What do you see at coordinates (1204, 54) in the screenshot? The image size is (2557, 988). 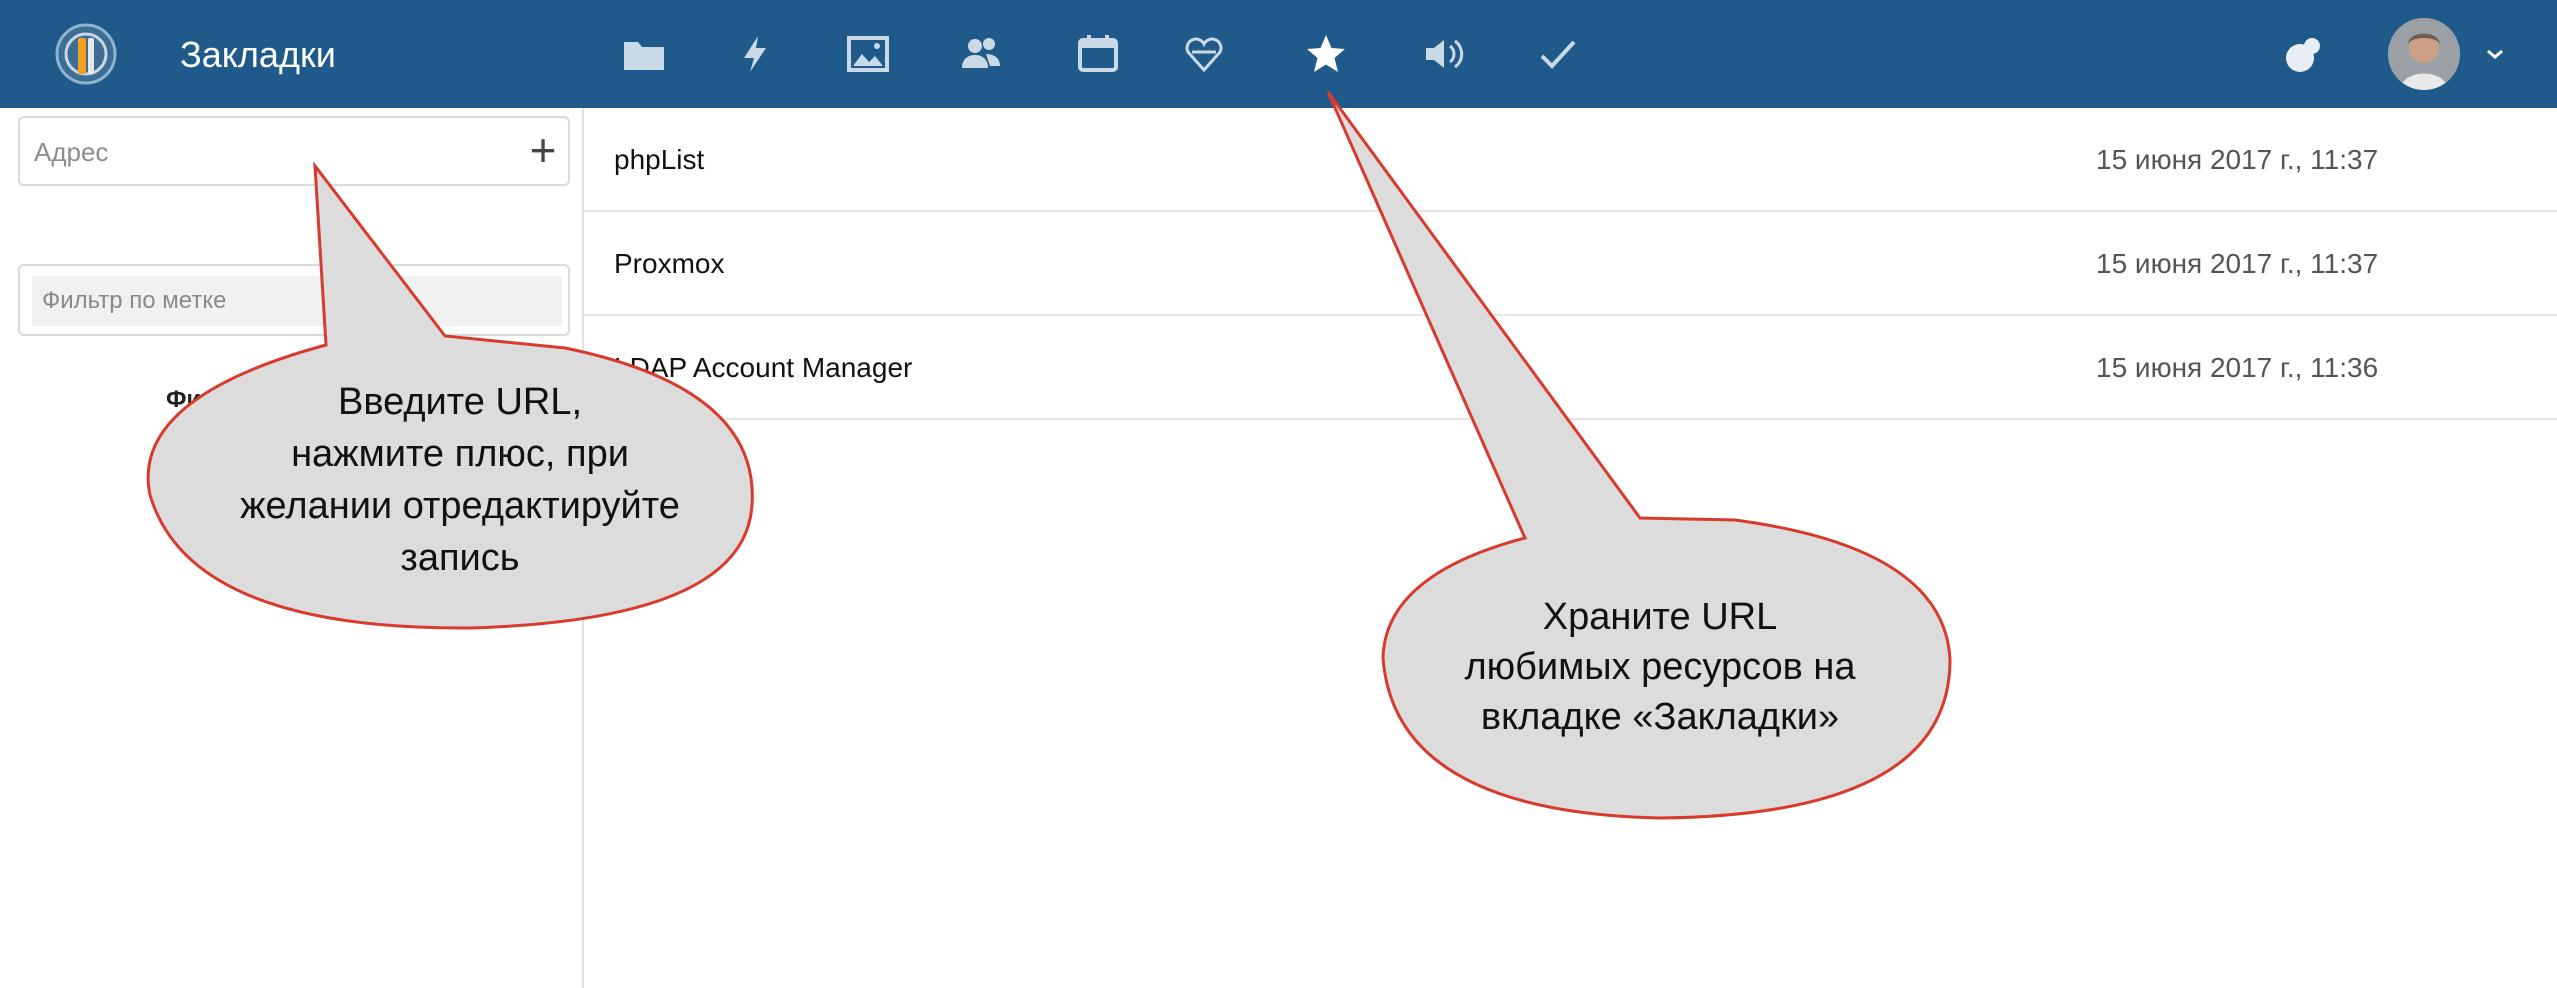 I see `heart-icon` at bounding box center [1204, 54].